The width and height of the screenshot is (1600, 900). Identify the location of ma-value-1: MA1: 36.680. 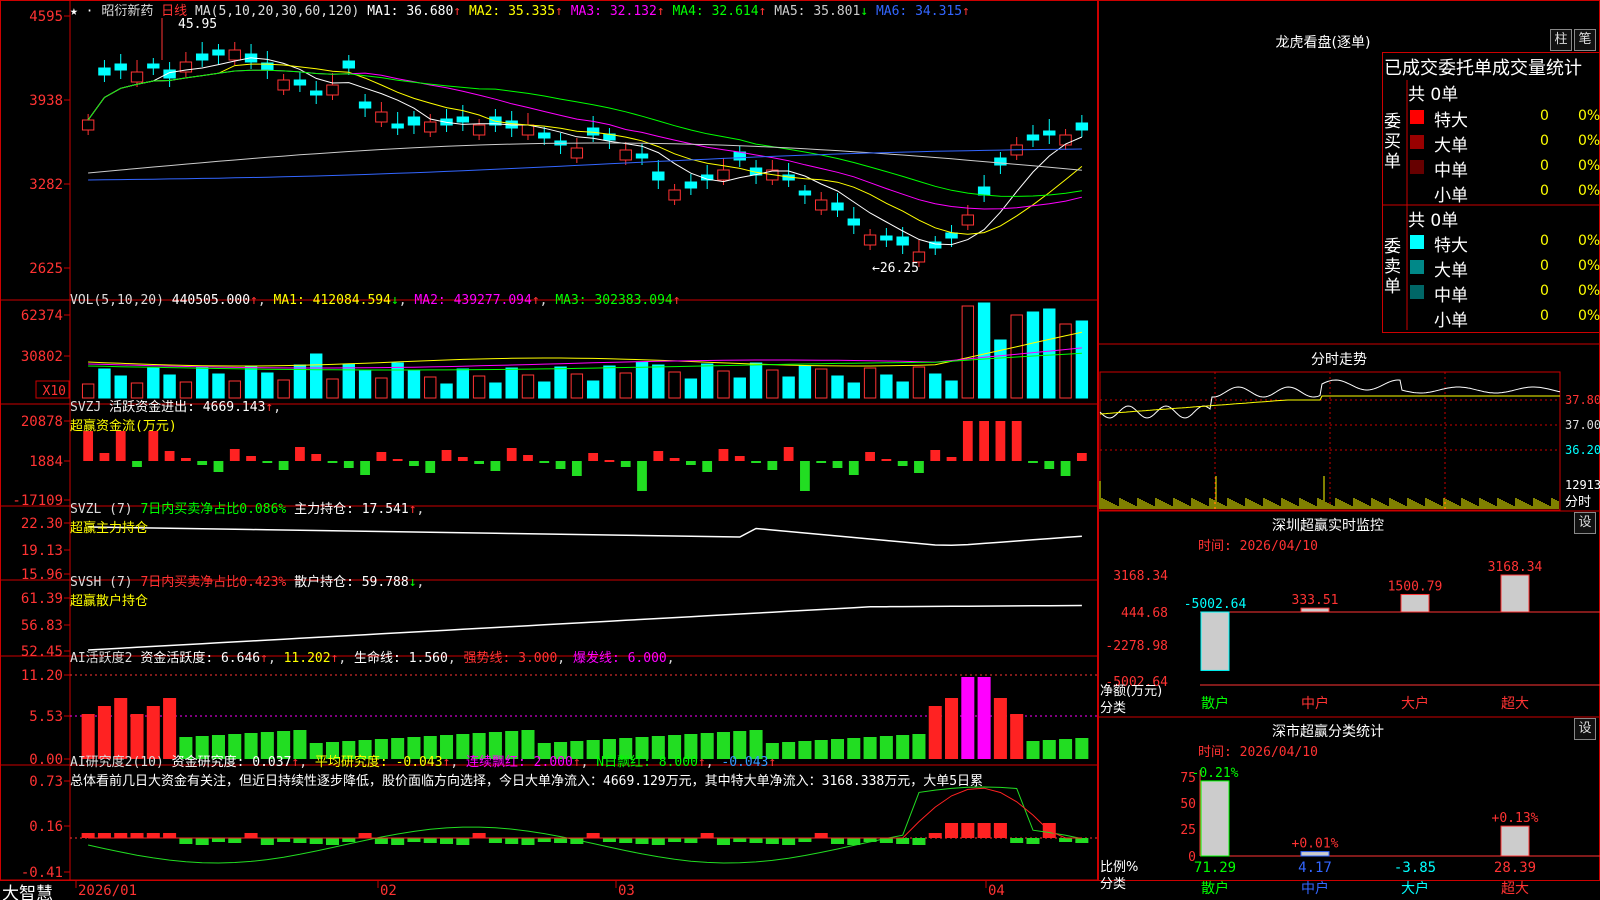
(410, 11).